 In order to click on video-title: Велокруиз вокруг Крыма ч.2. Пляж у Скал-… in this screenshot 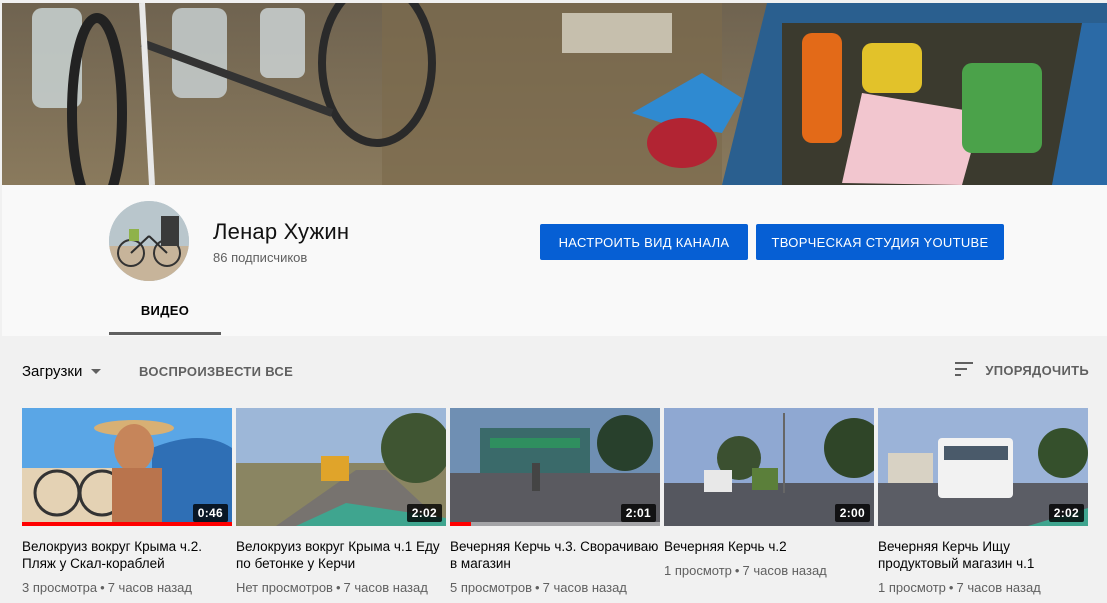, I will do `click(127, 555)`.